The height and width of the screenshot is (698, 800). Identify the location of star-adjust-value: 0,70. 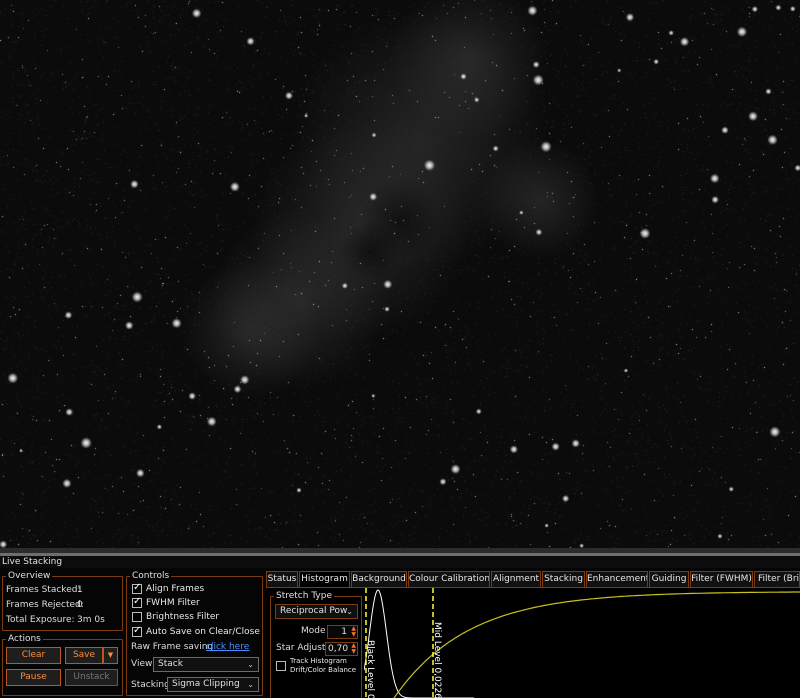
(338, 649).